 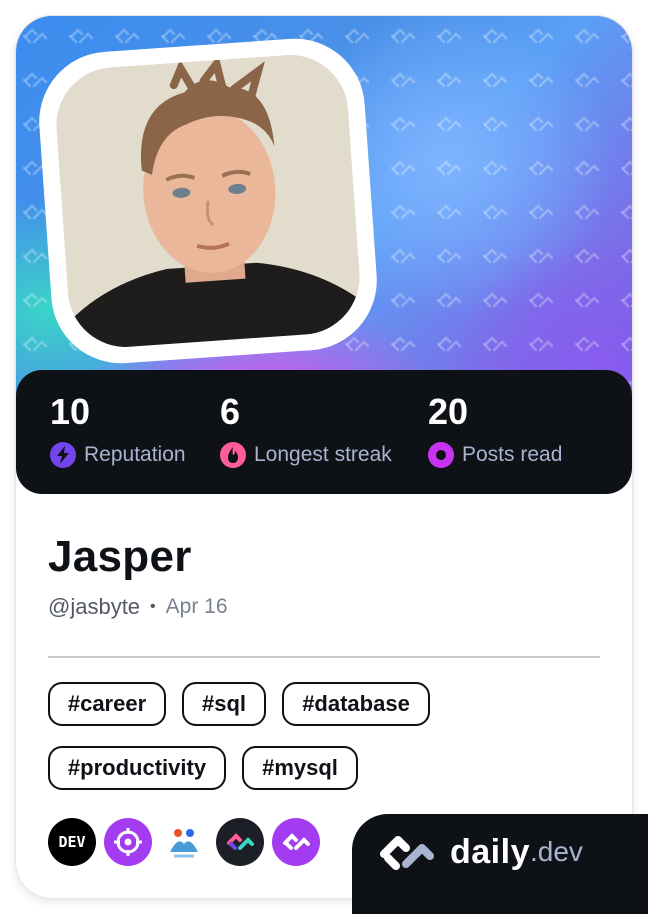 I want to click on profile-date: Apr 16, so click(x=196, y=606).